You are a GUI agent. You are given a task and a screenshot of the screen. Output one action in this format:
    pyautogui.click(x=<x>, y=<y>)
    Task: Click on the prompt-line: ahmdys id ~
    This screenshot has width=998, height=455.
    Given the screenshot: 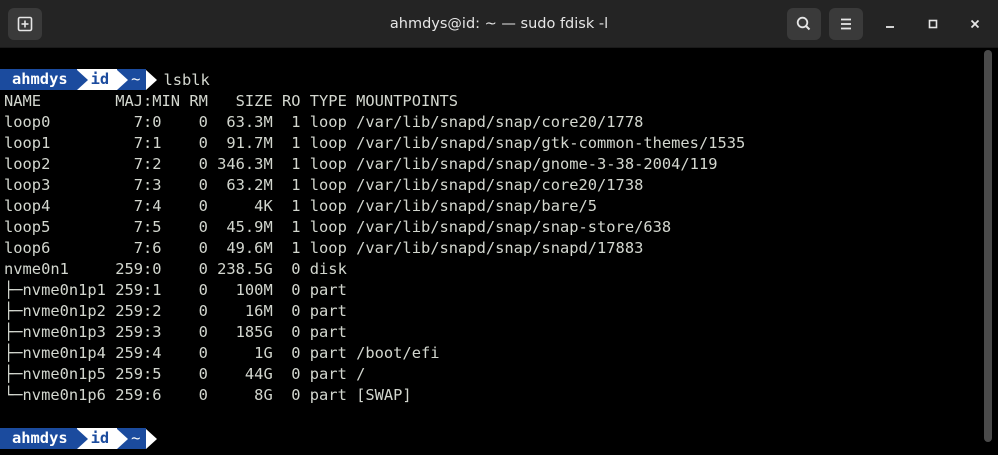 What is the action you would take?
    pyautogui.click(x=79, y=438)
    